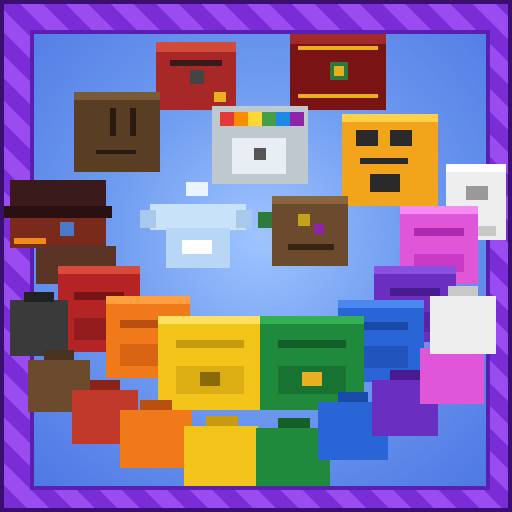 Image resolution: width=512 pixels, height=512 pixels. Describe the element at coordinates (260, 145) in the screenshot. I see `rainbow-crate-icon` at that location.